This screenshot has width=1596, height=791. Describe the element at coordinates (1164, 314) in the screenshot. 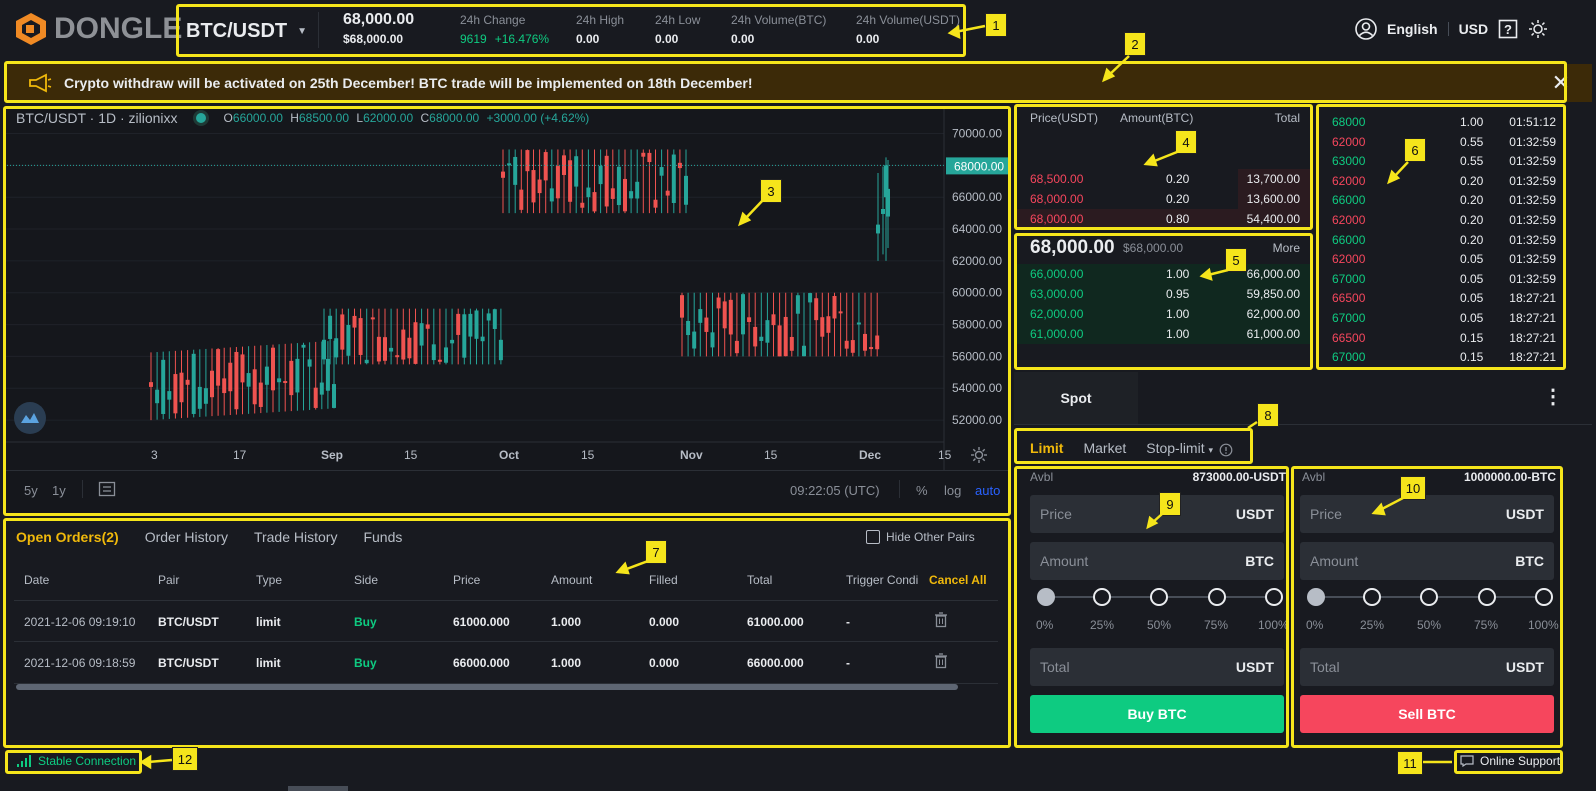

I see `bid-row: 62,000.00 1.00 62,000.00` at that location.